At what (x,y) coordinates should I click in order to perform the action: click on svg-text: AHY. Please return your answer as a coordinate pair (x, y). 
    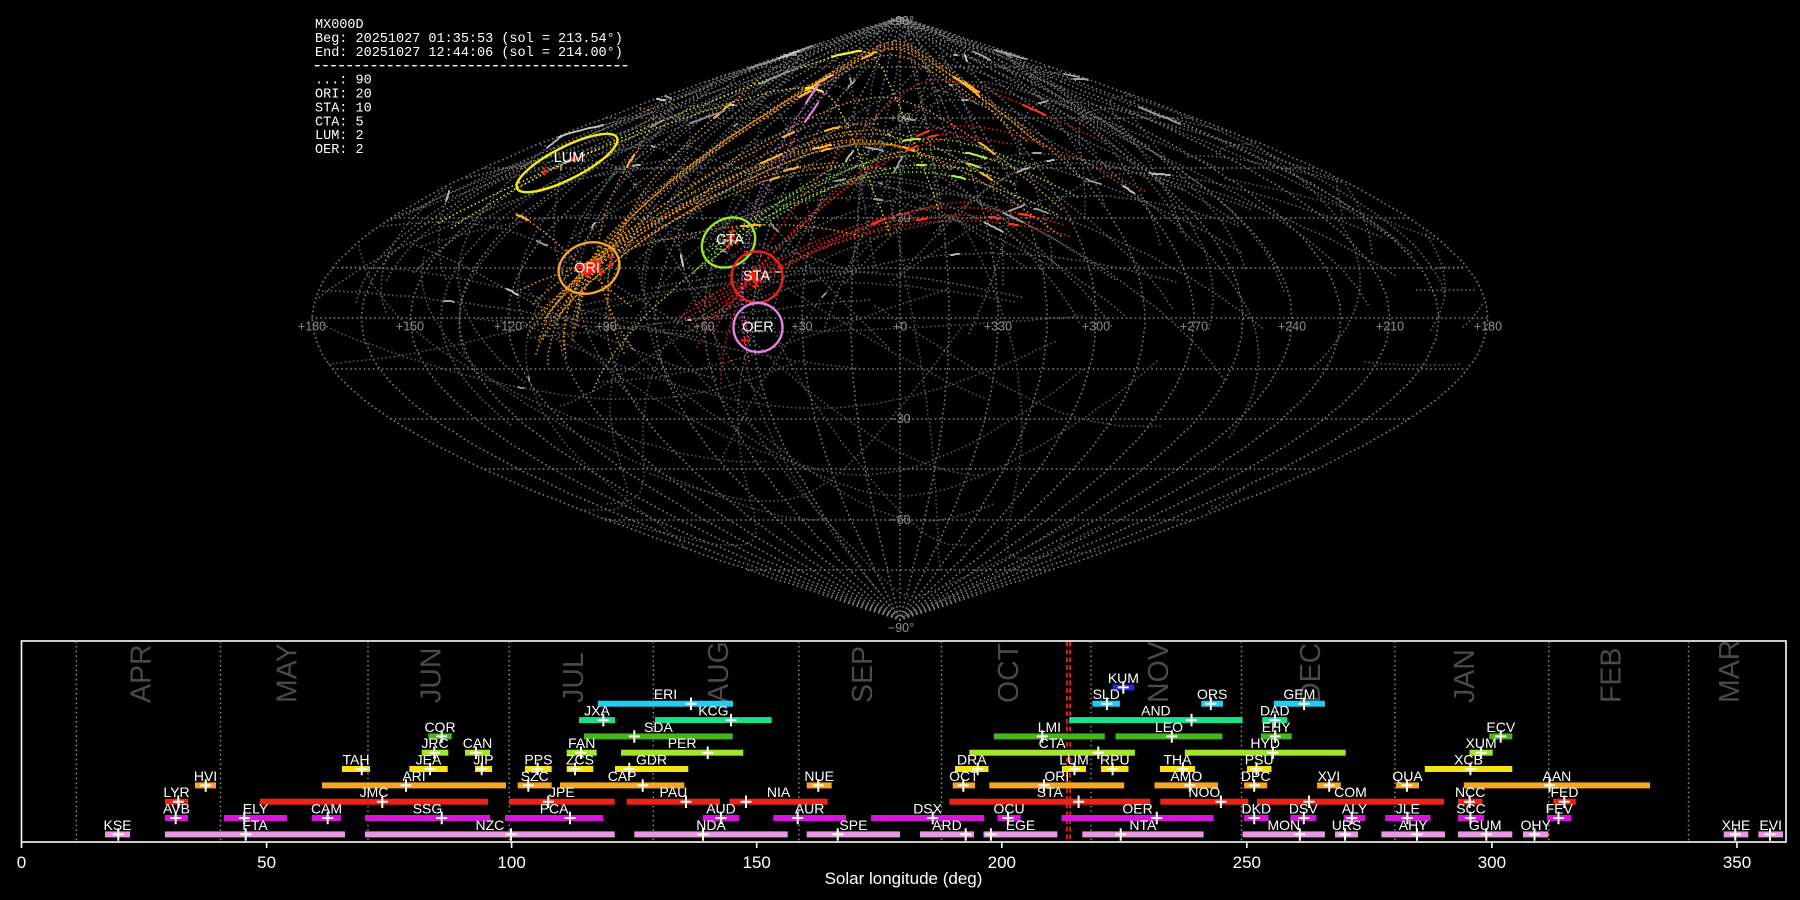
    Looking at the image, I should click on (1413, 825).